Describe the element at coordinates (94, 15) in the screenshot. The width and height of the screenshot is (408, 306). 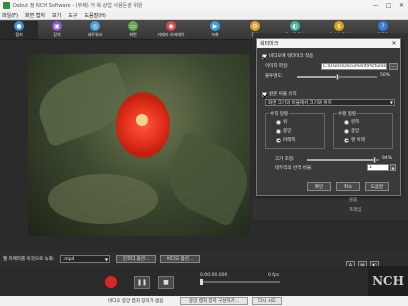
I see `menu-help: 도움말(H)` at that location.